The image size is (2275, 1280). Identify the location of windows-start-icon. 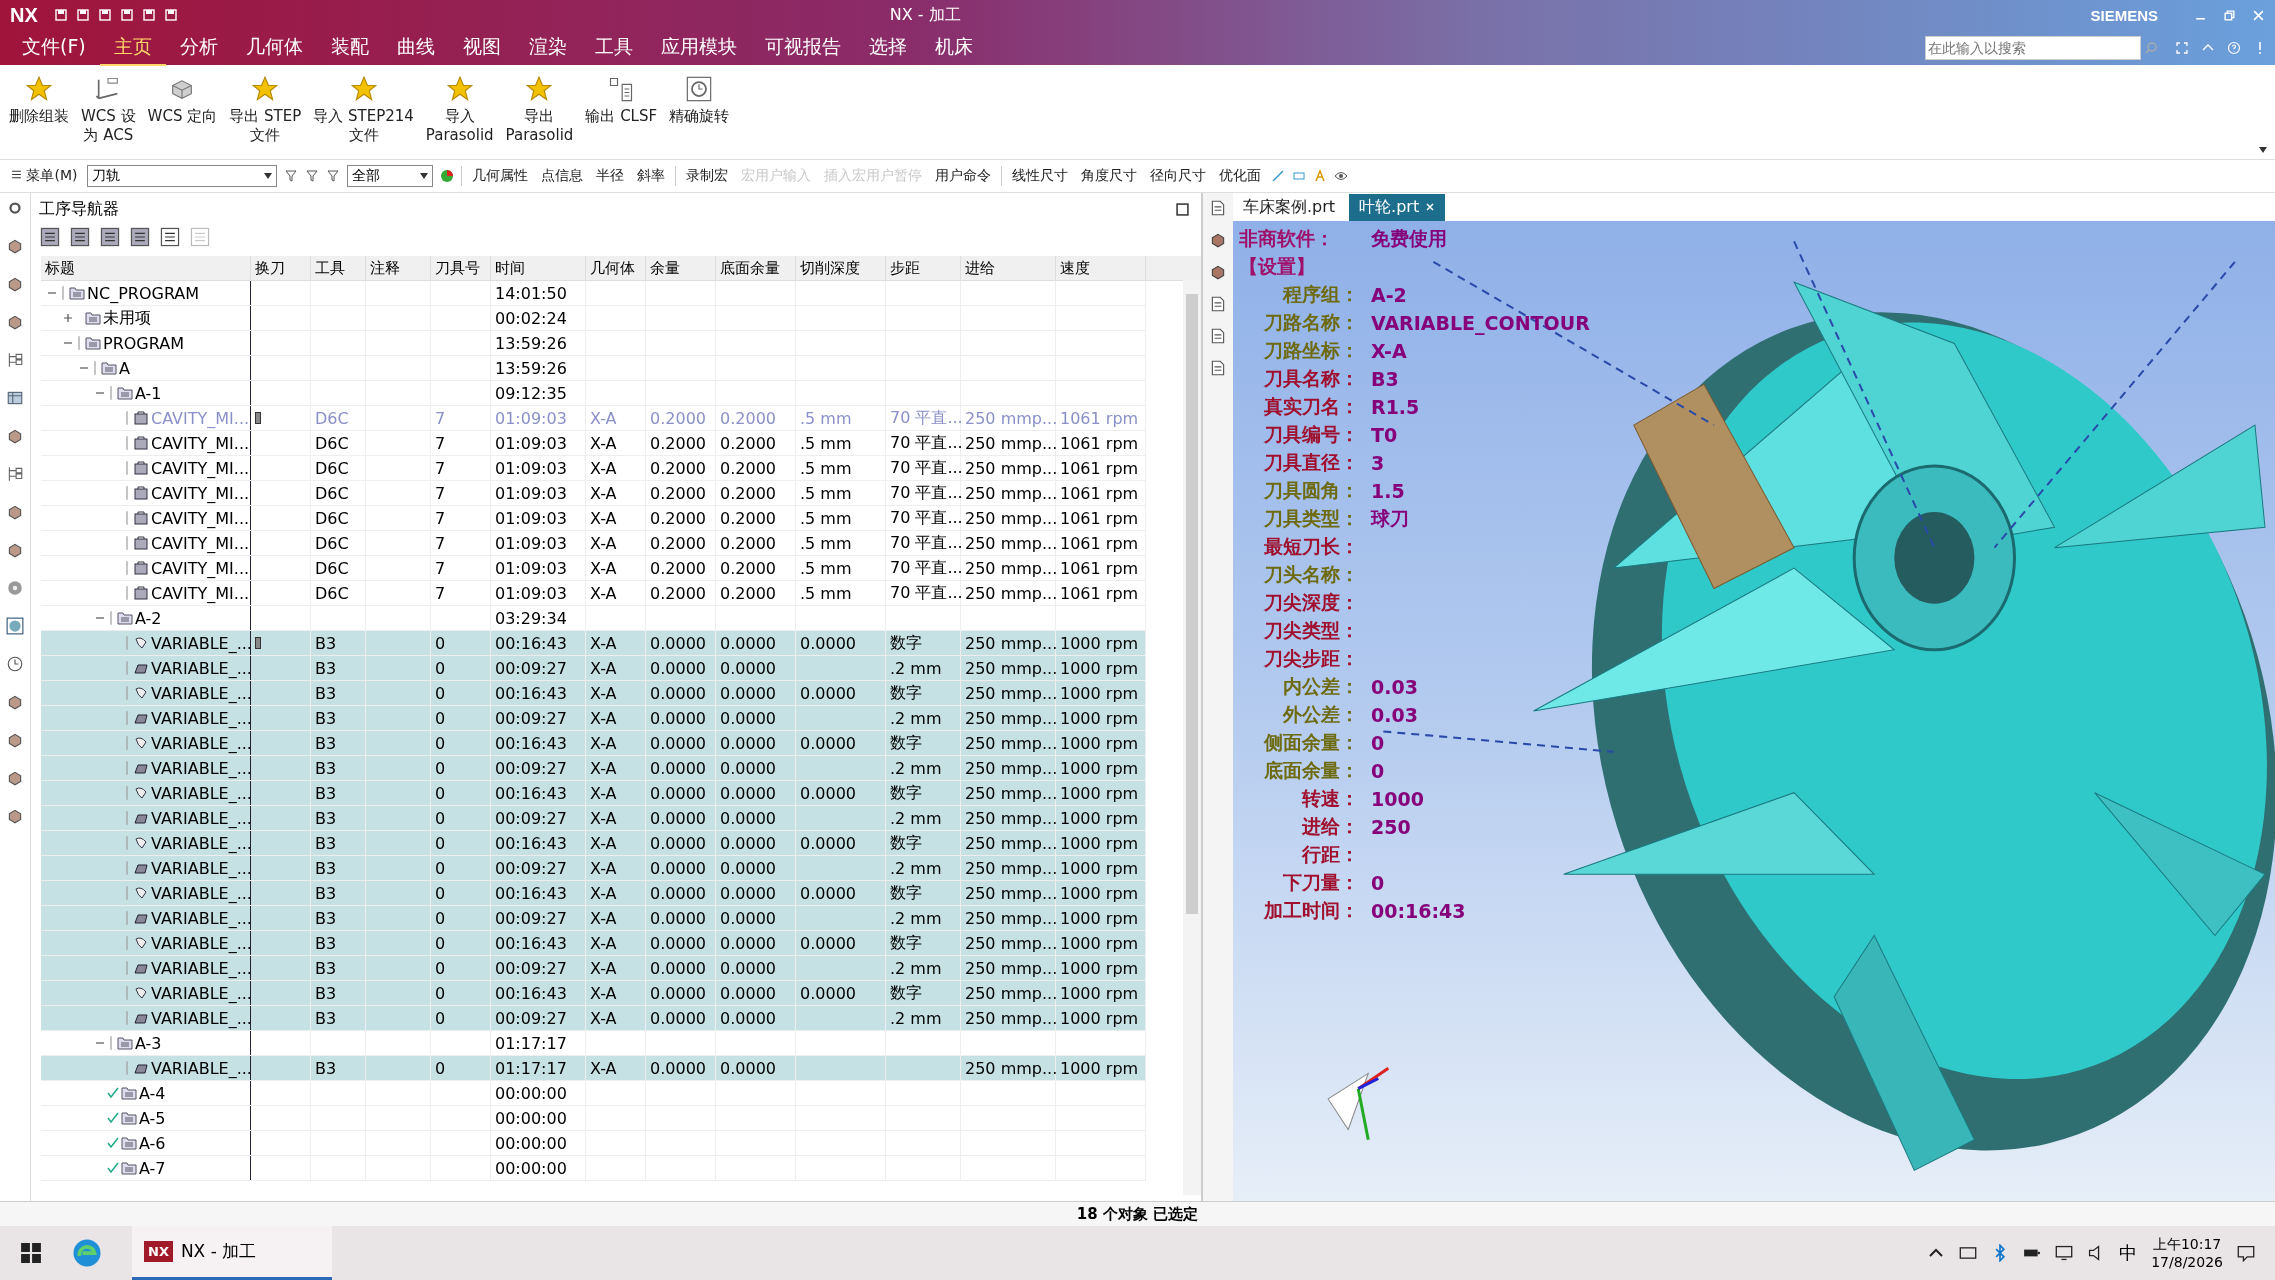
(31, 1253).